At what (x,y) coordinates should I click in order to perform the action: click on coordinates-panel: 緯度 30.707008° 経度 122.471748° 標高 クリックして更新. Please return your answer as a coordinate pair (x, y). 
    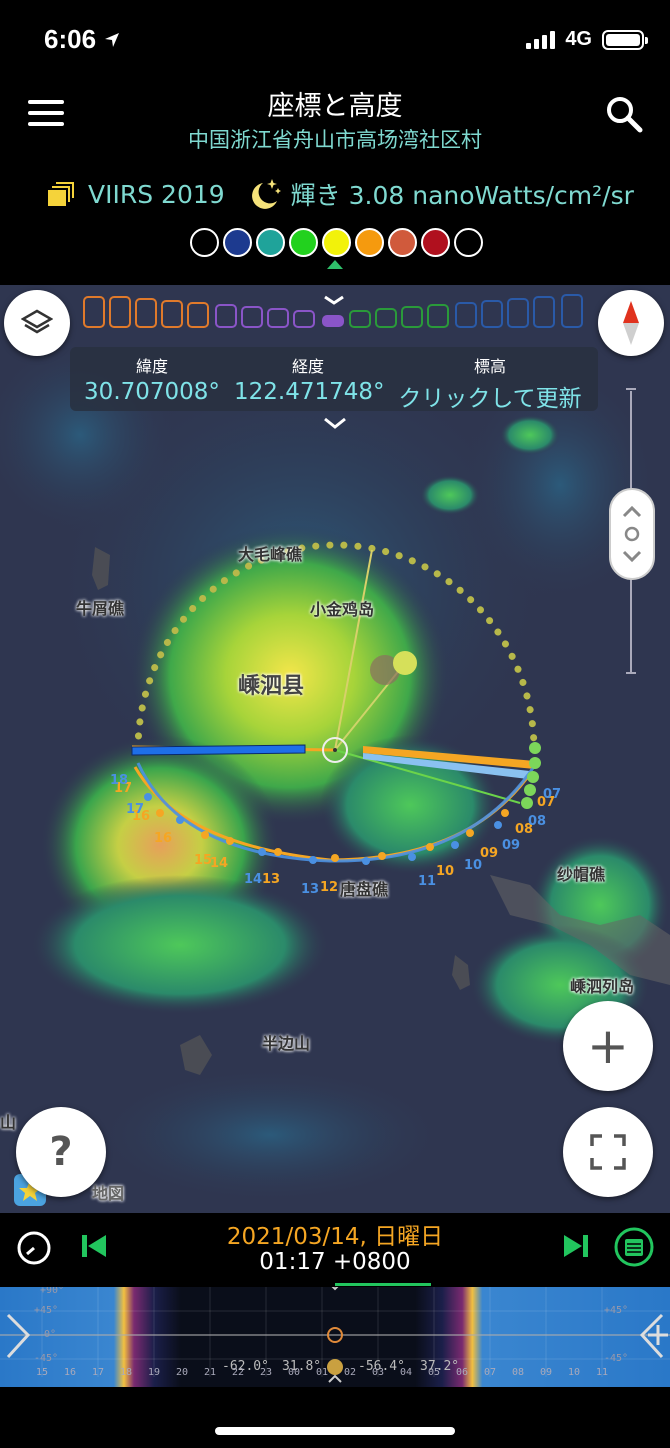
    Looking at the image, I should click on (334, 380).